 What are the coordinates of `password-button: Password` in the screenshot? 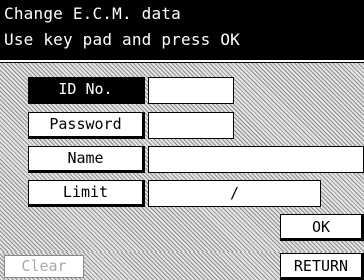 It's located at (86, 125).